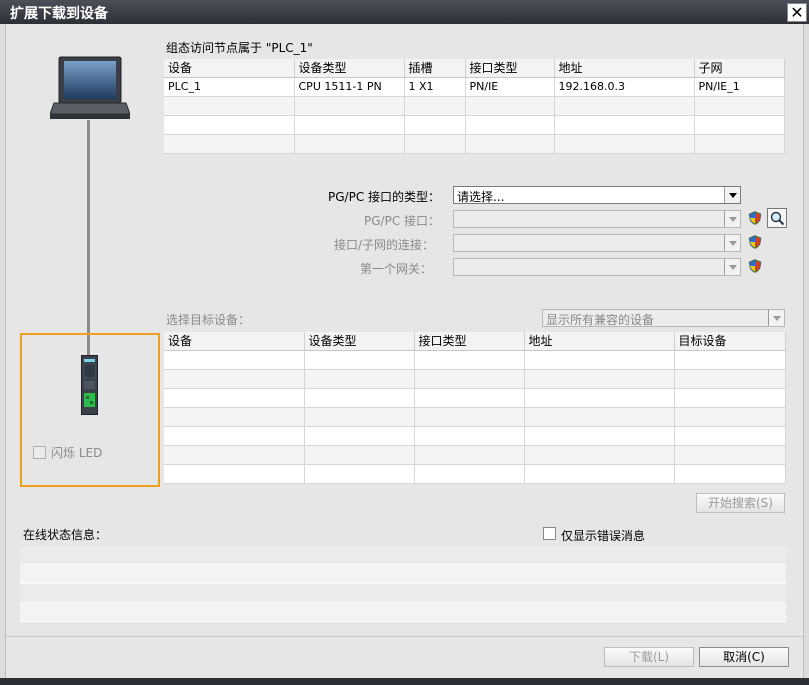  I want to click on select-target-label: 选择目标设备：, so click(208, 320).